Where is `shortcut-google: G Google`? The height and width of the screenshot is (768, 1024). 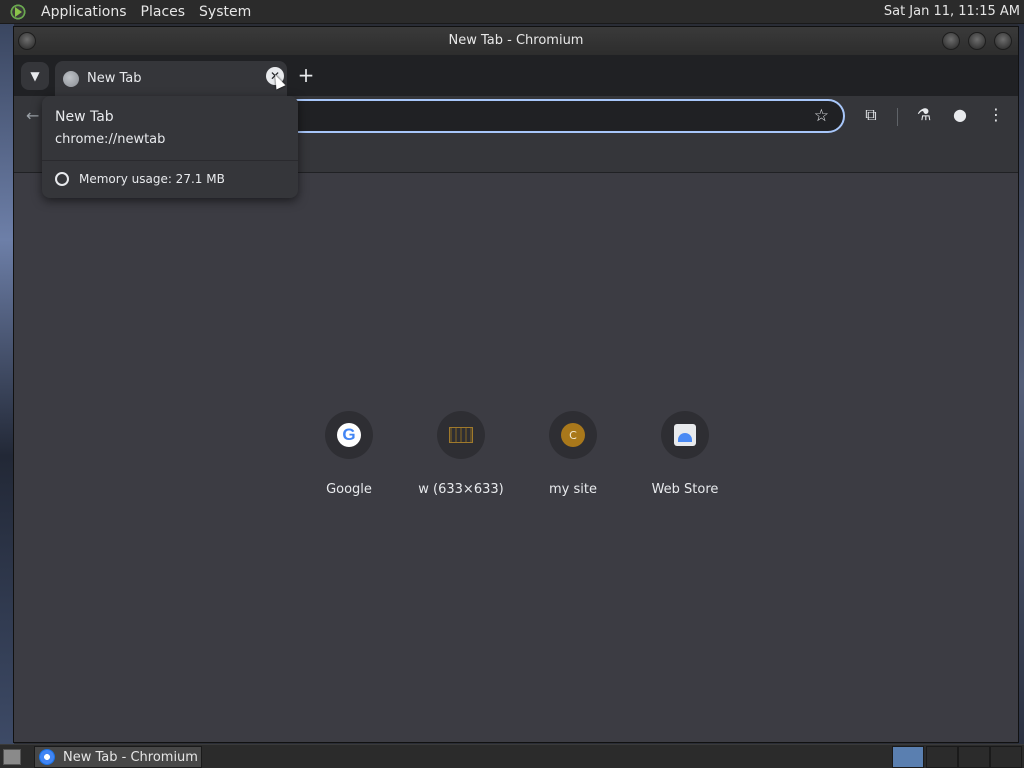 shortcut-google: G Google is located at coordinates (349, 454).